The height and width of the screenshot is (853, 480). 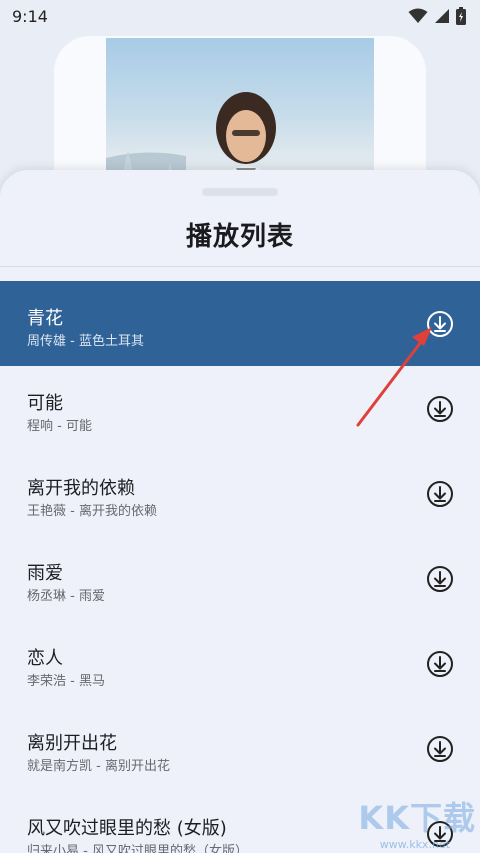 I want to click on signal-icon, so click(x=442, y=16).